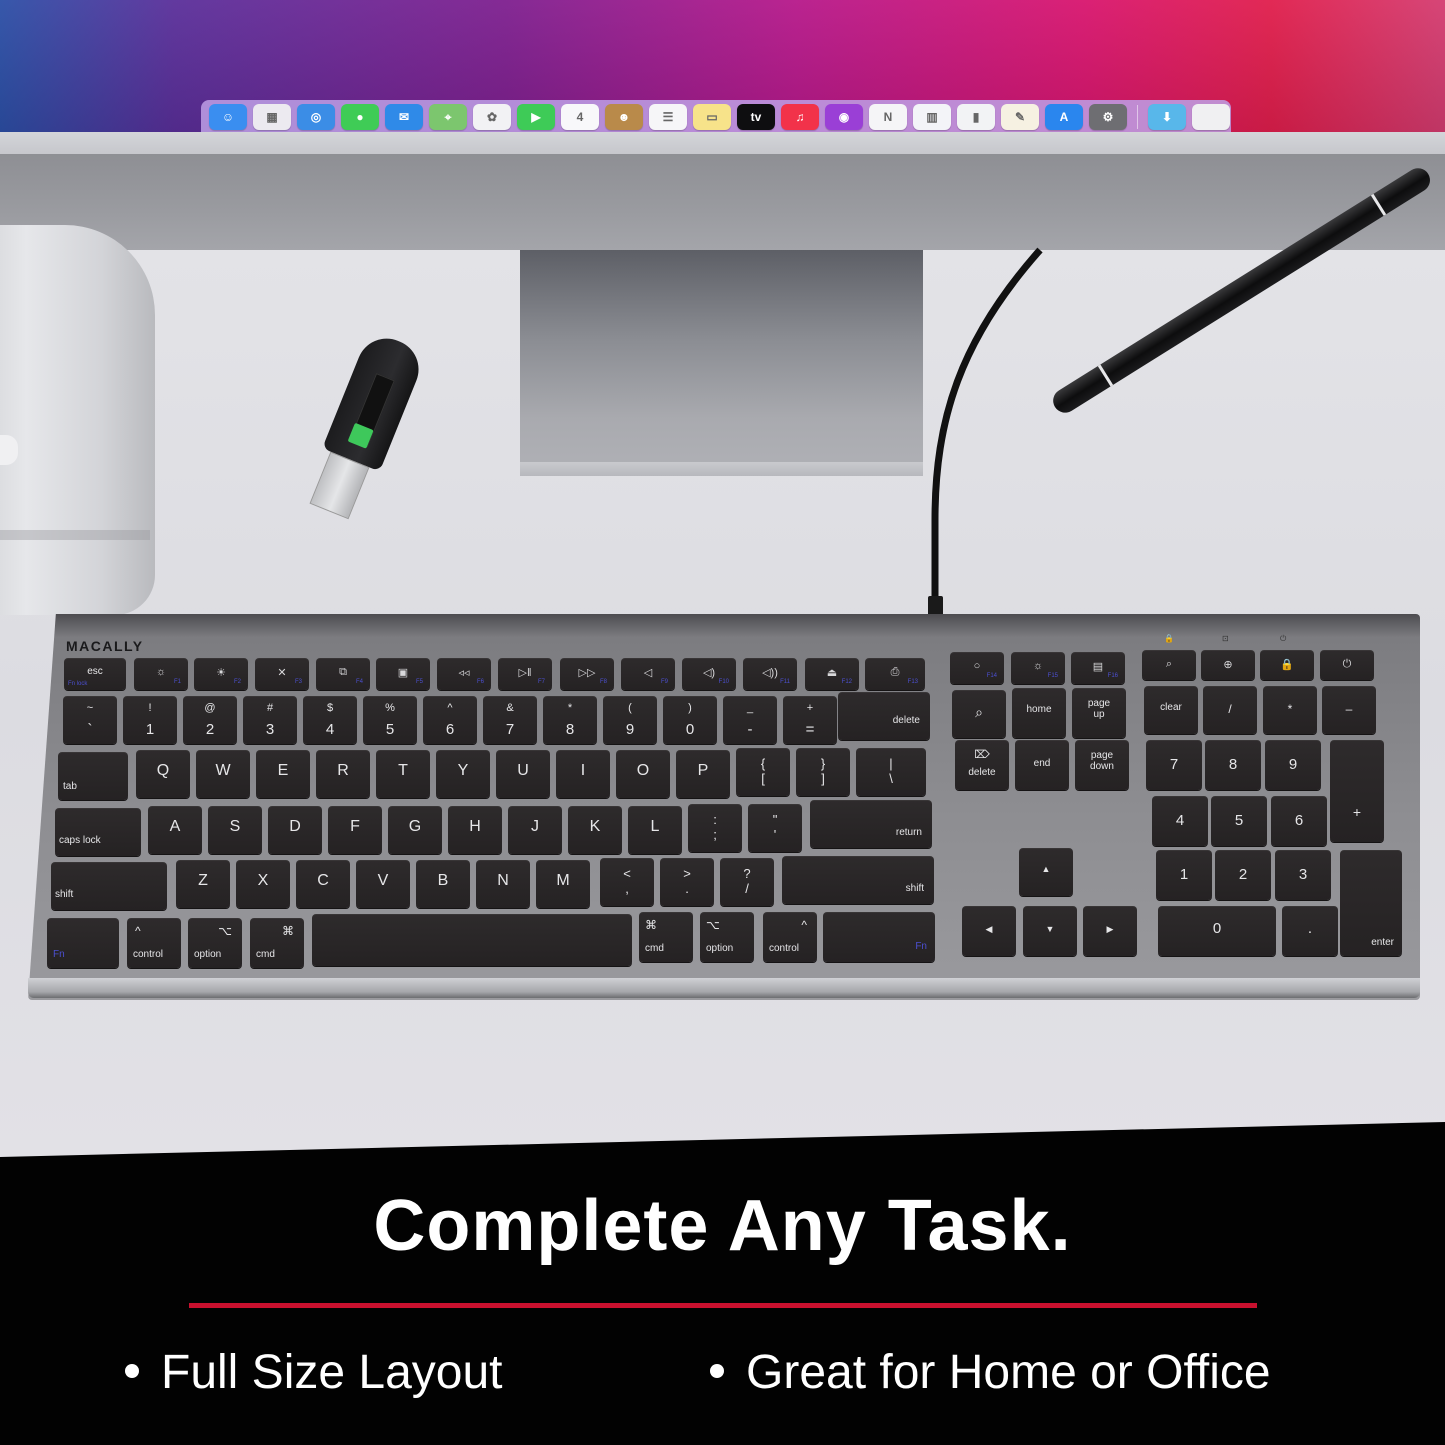 The width and height of the screenshot is (1445, 1445). What do you see at coordinates (666, 937) in the screenshot?
I see `key-cmd-right: ⌘ cmd` at bounding box center [666, 937].